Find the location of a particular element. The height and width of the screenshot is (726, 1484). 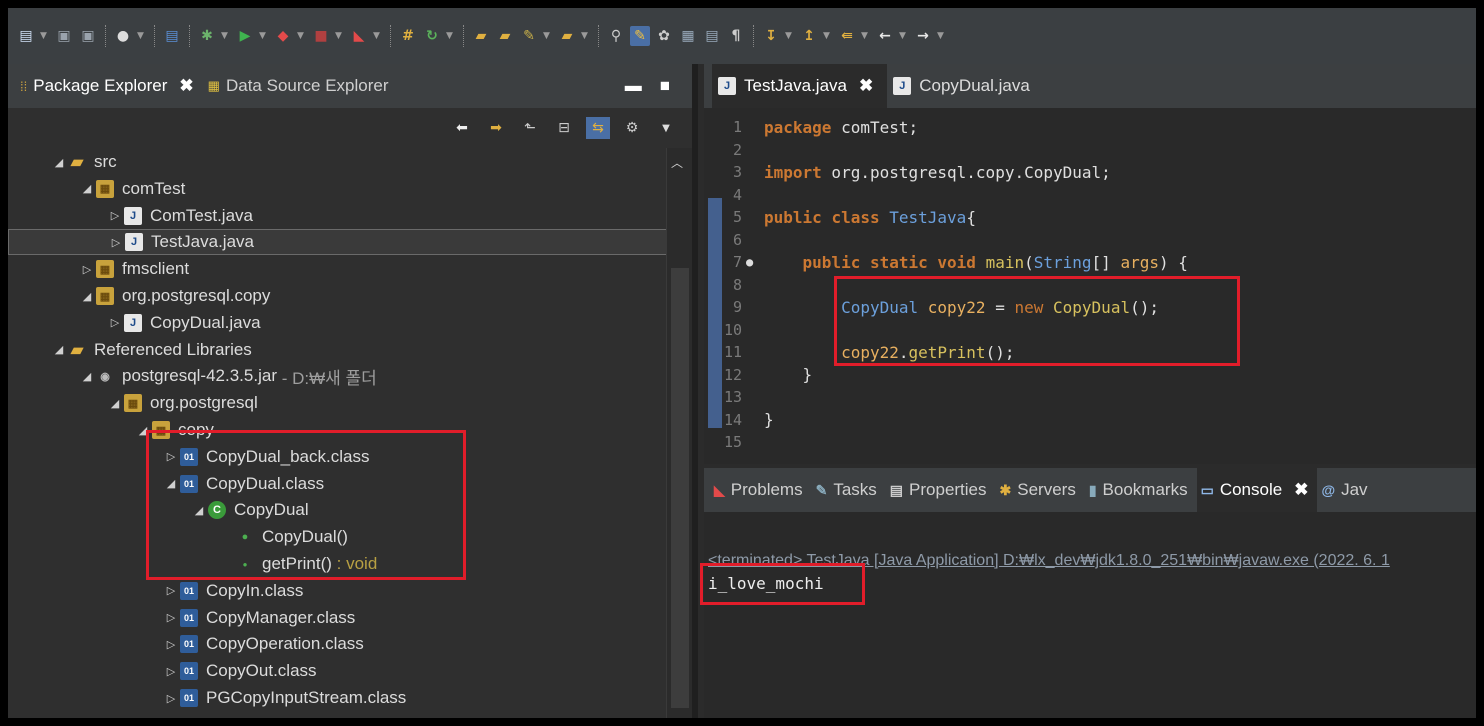

next-annotation-icon: ↧ is located at coordinates (771, 36).